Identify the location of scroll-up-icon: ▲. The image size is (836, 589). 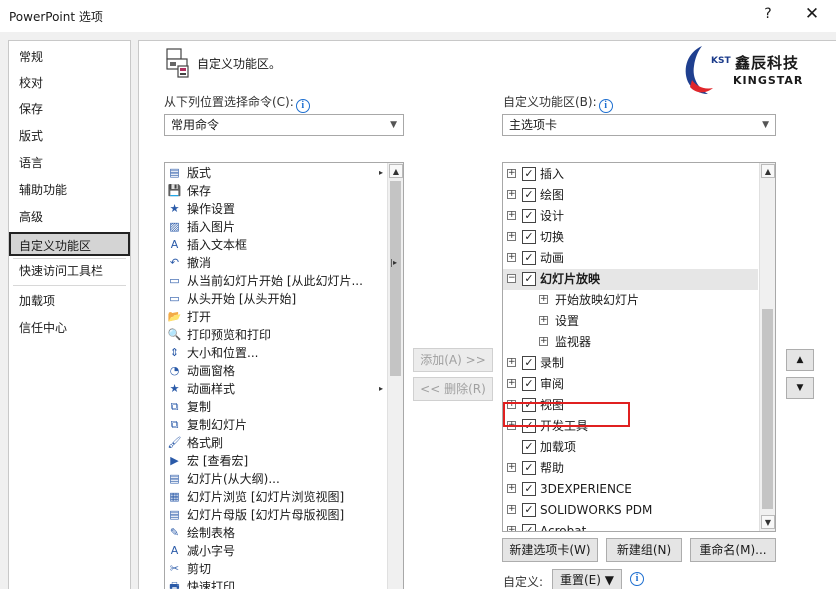
(768, 171).